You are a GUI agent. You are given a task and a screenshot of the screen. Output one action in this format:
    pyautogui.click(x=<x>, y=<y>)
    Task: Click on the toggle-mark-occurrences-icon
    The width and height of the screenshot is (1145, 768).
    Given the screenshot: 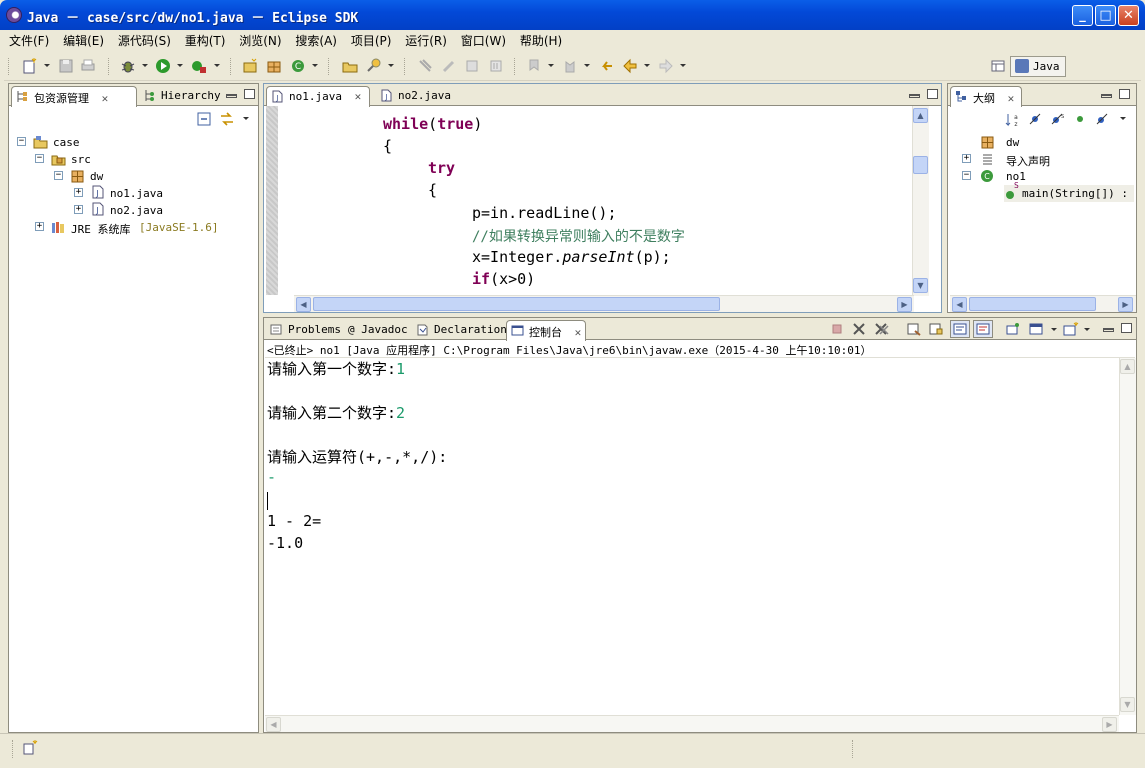 What is the action you would take?
    pyautogui.click(x=425, y=66)
    